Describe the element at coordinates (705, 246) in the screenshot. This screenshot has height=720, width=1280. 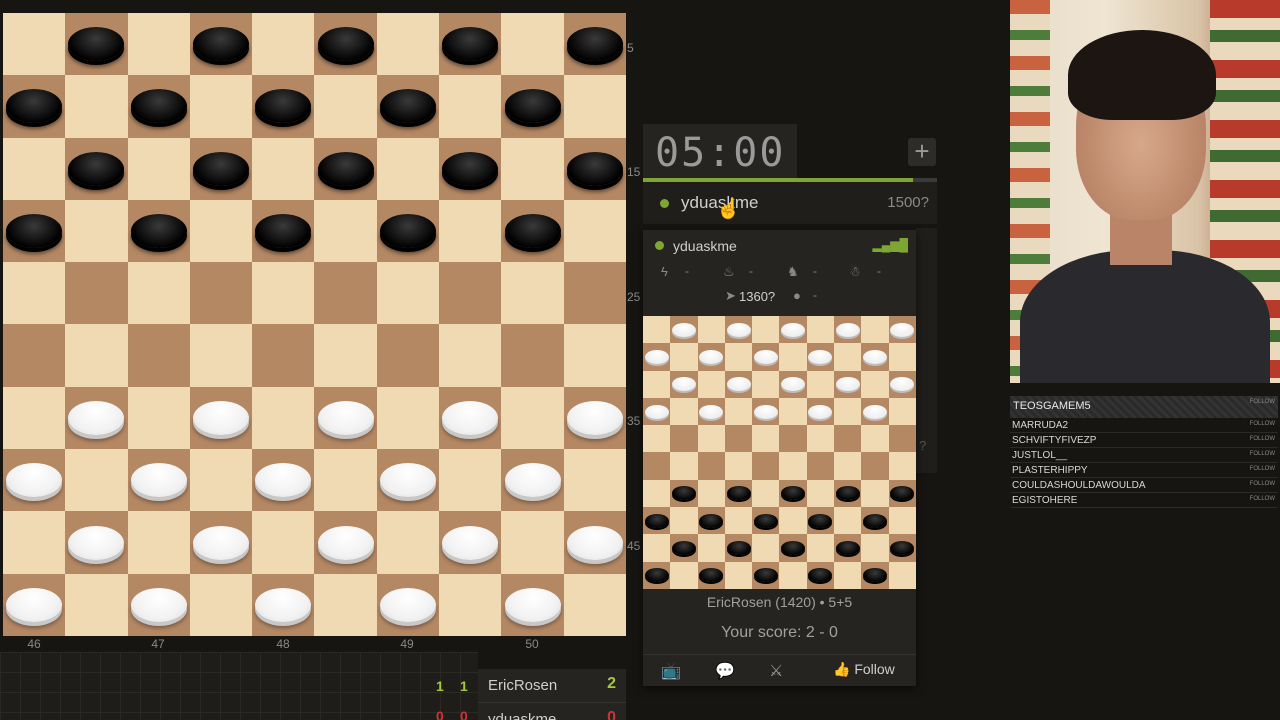
I see `card-player-name: yduaskme` at that location.